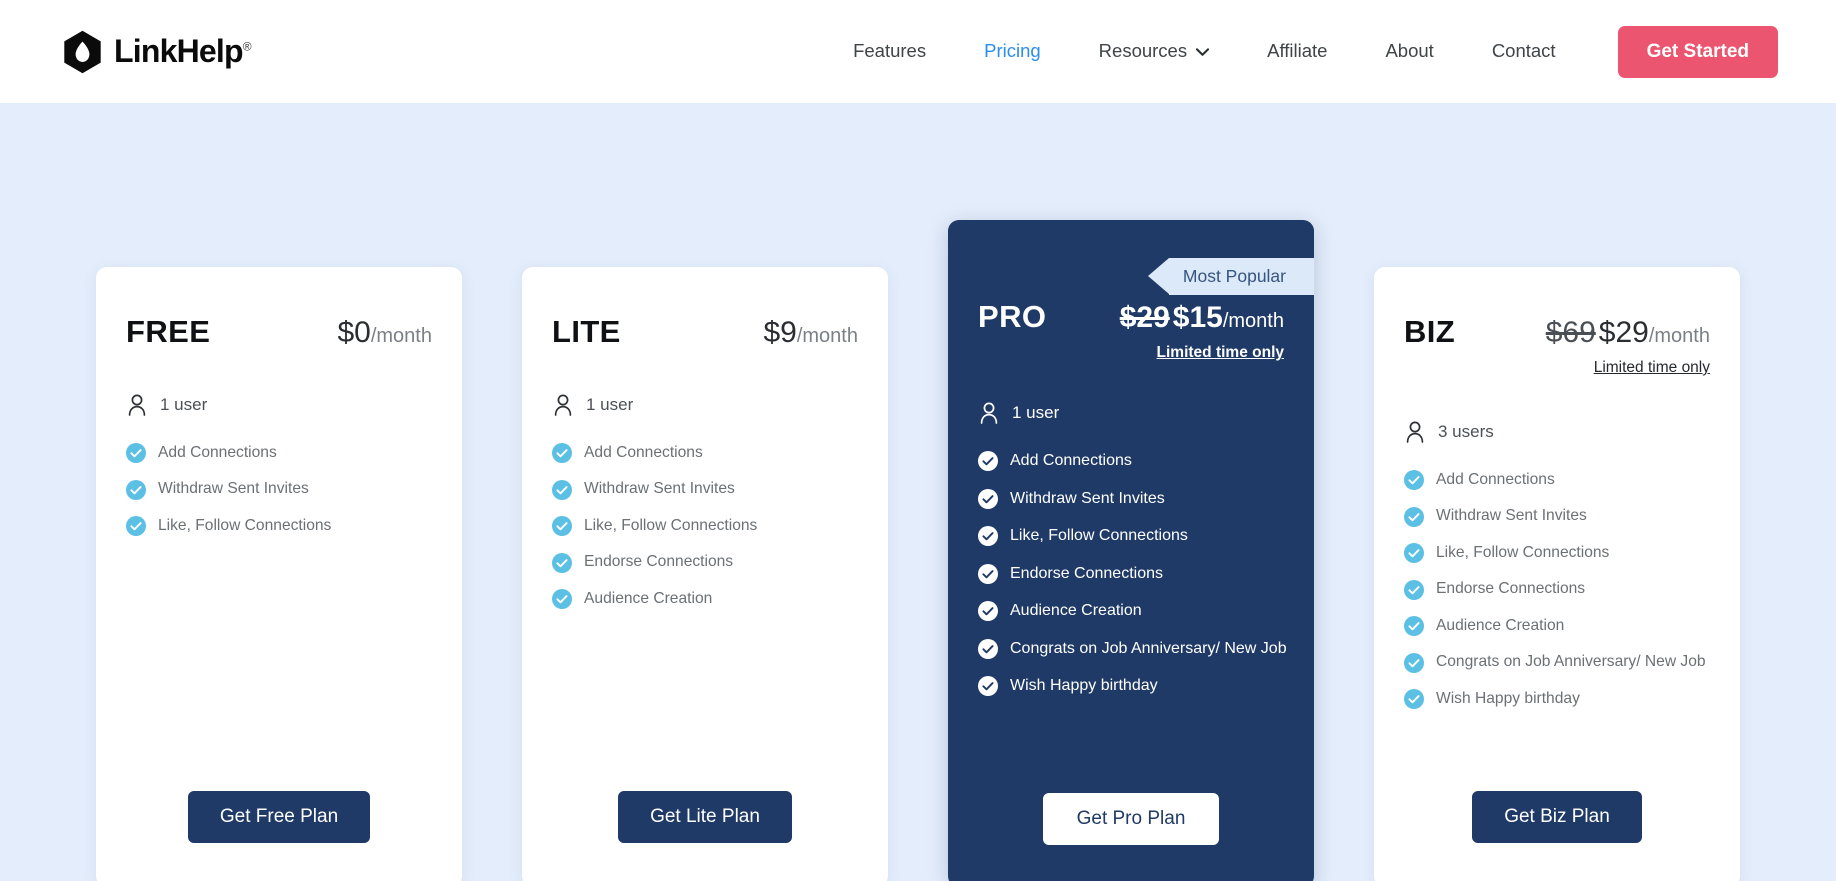 The width and height of the screenshot is (1836, 881). What do you see at coordinates (1202, 331) in the screenshot?
I see `plan-price: $29 $15/month Limited time only` at bounding box center [1202, 331].